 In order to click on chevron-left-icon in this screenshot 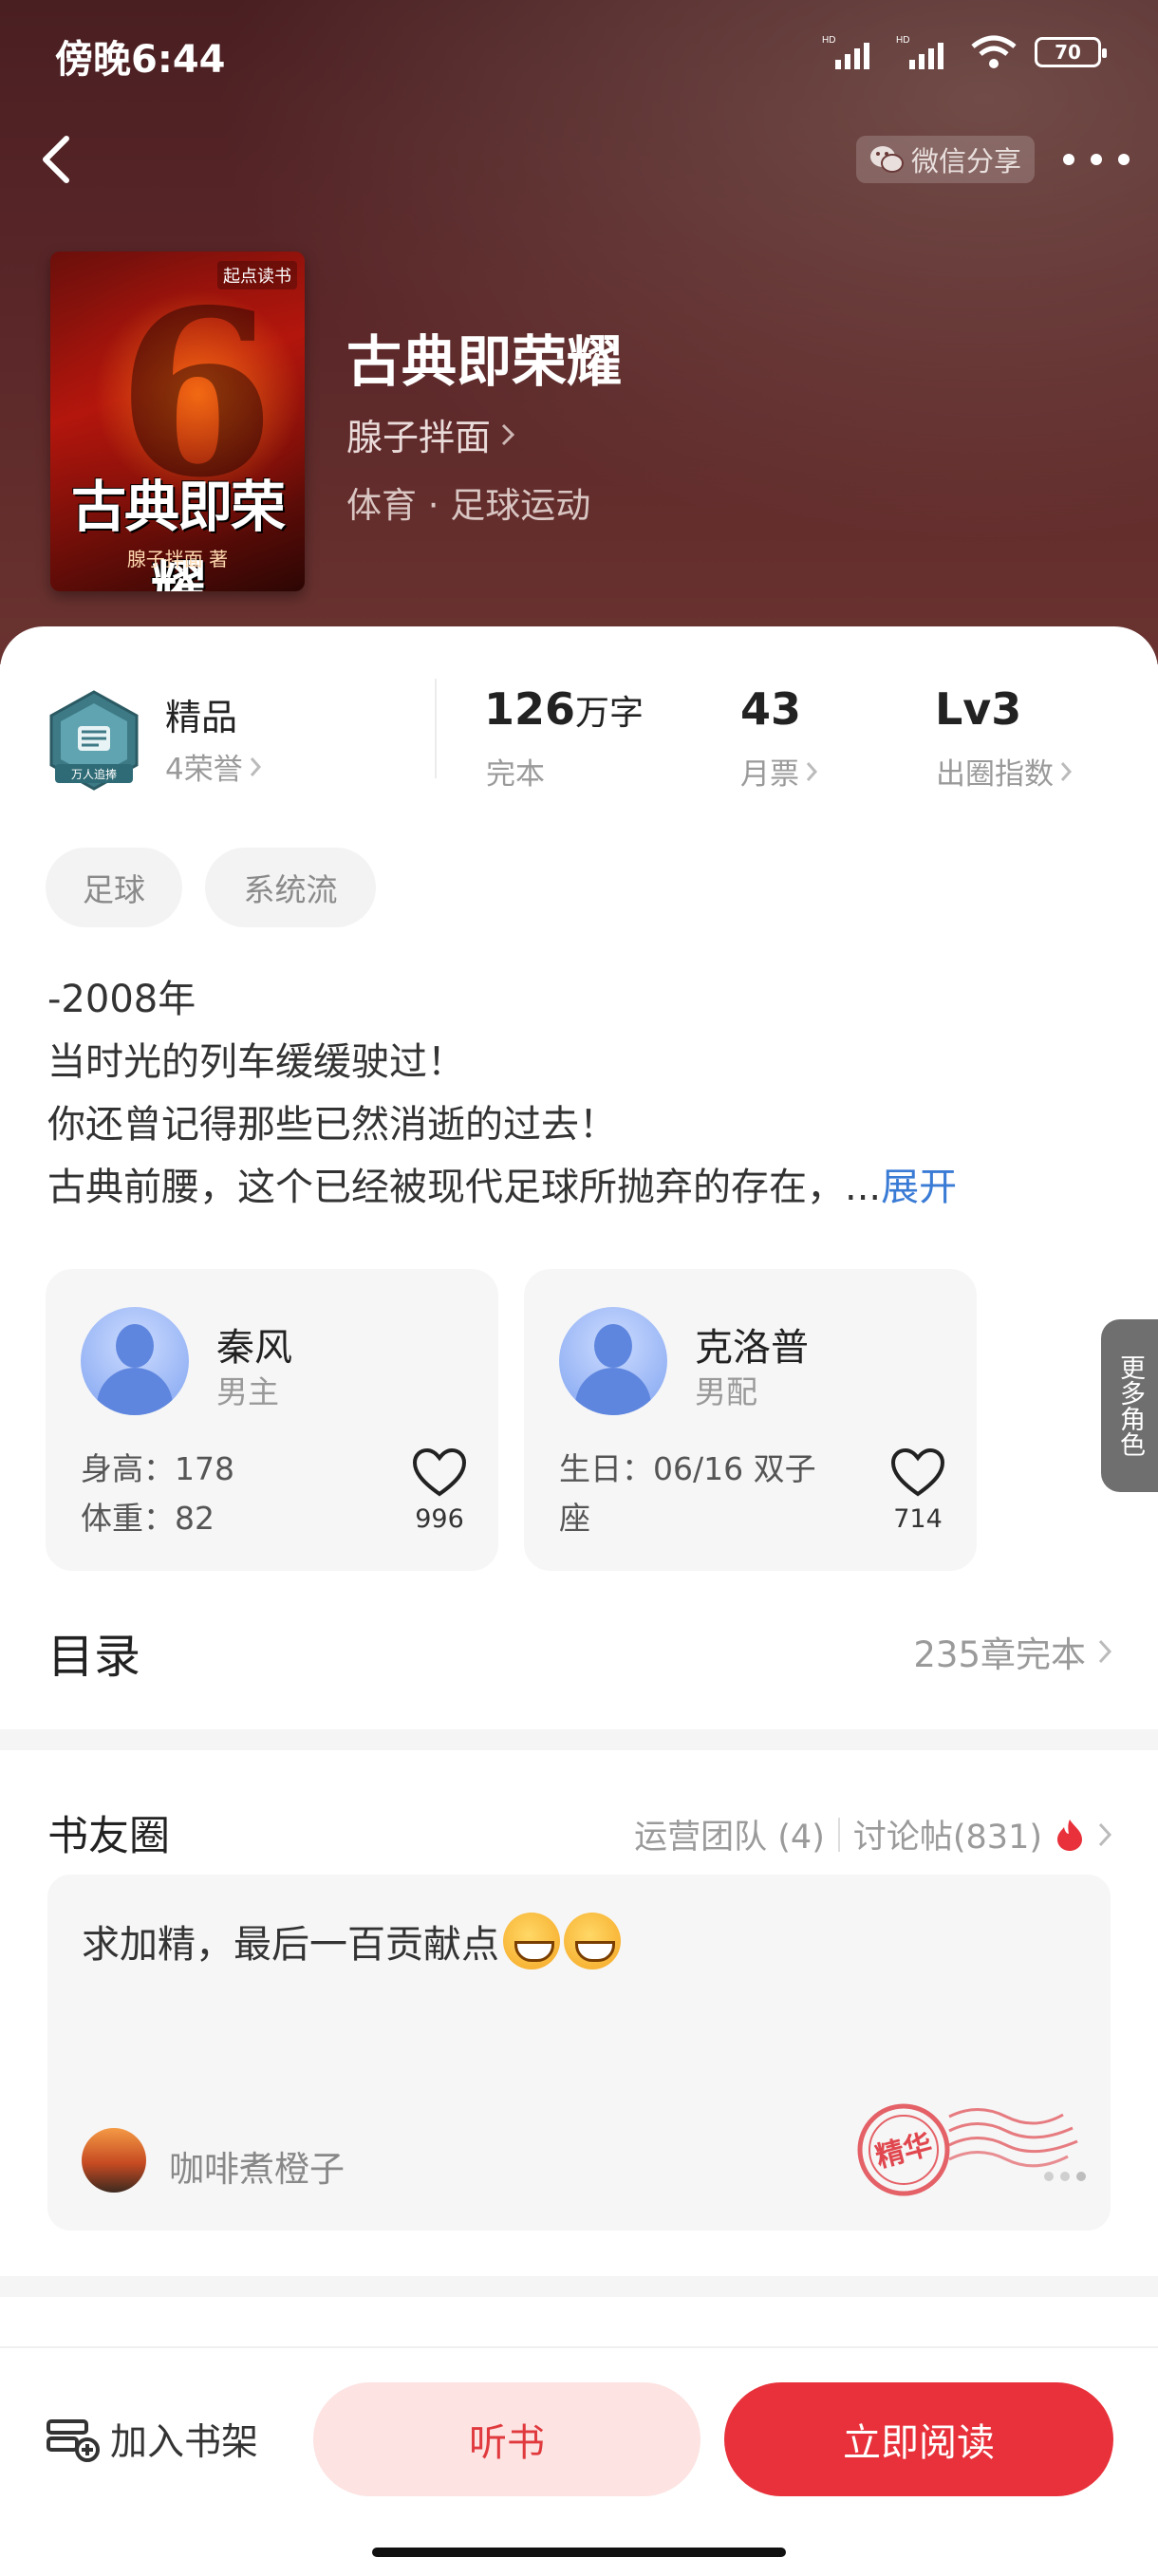, I will do `click(56, 159)`.